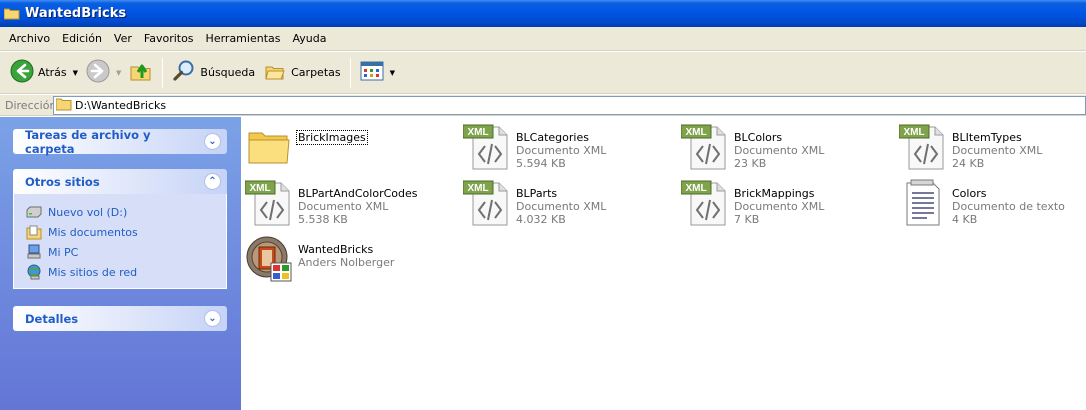 This screenshot has height=410, width=1086. What do you see at coordinates (93, 232) in the screenshot?
I see `sidebar-item-label: Mis documentos` at bounding box center [93, 232].